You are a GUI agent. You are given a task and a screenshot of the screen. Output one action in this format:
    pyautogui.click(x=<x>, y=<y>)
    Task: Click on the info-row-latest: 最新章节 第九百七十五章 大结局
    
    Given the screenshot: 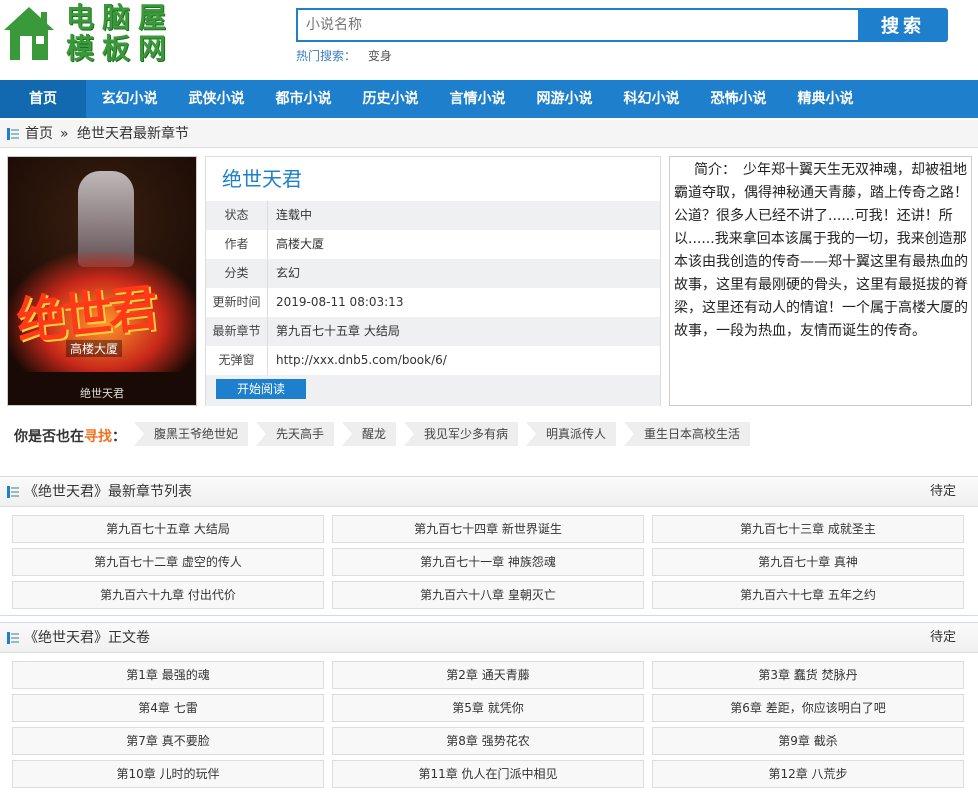 What is the action you would take?
    pyautogui.click(x=433, y=331)
    